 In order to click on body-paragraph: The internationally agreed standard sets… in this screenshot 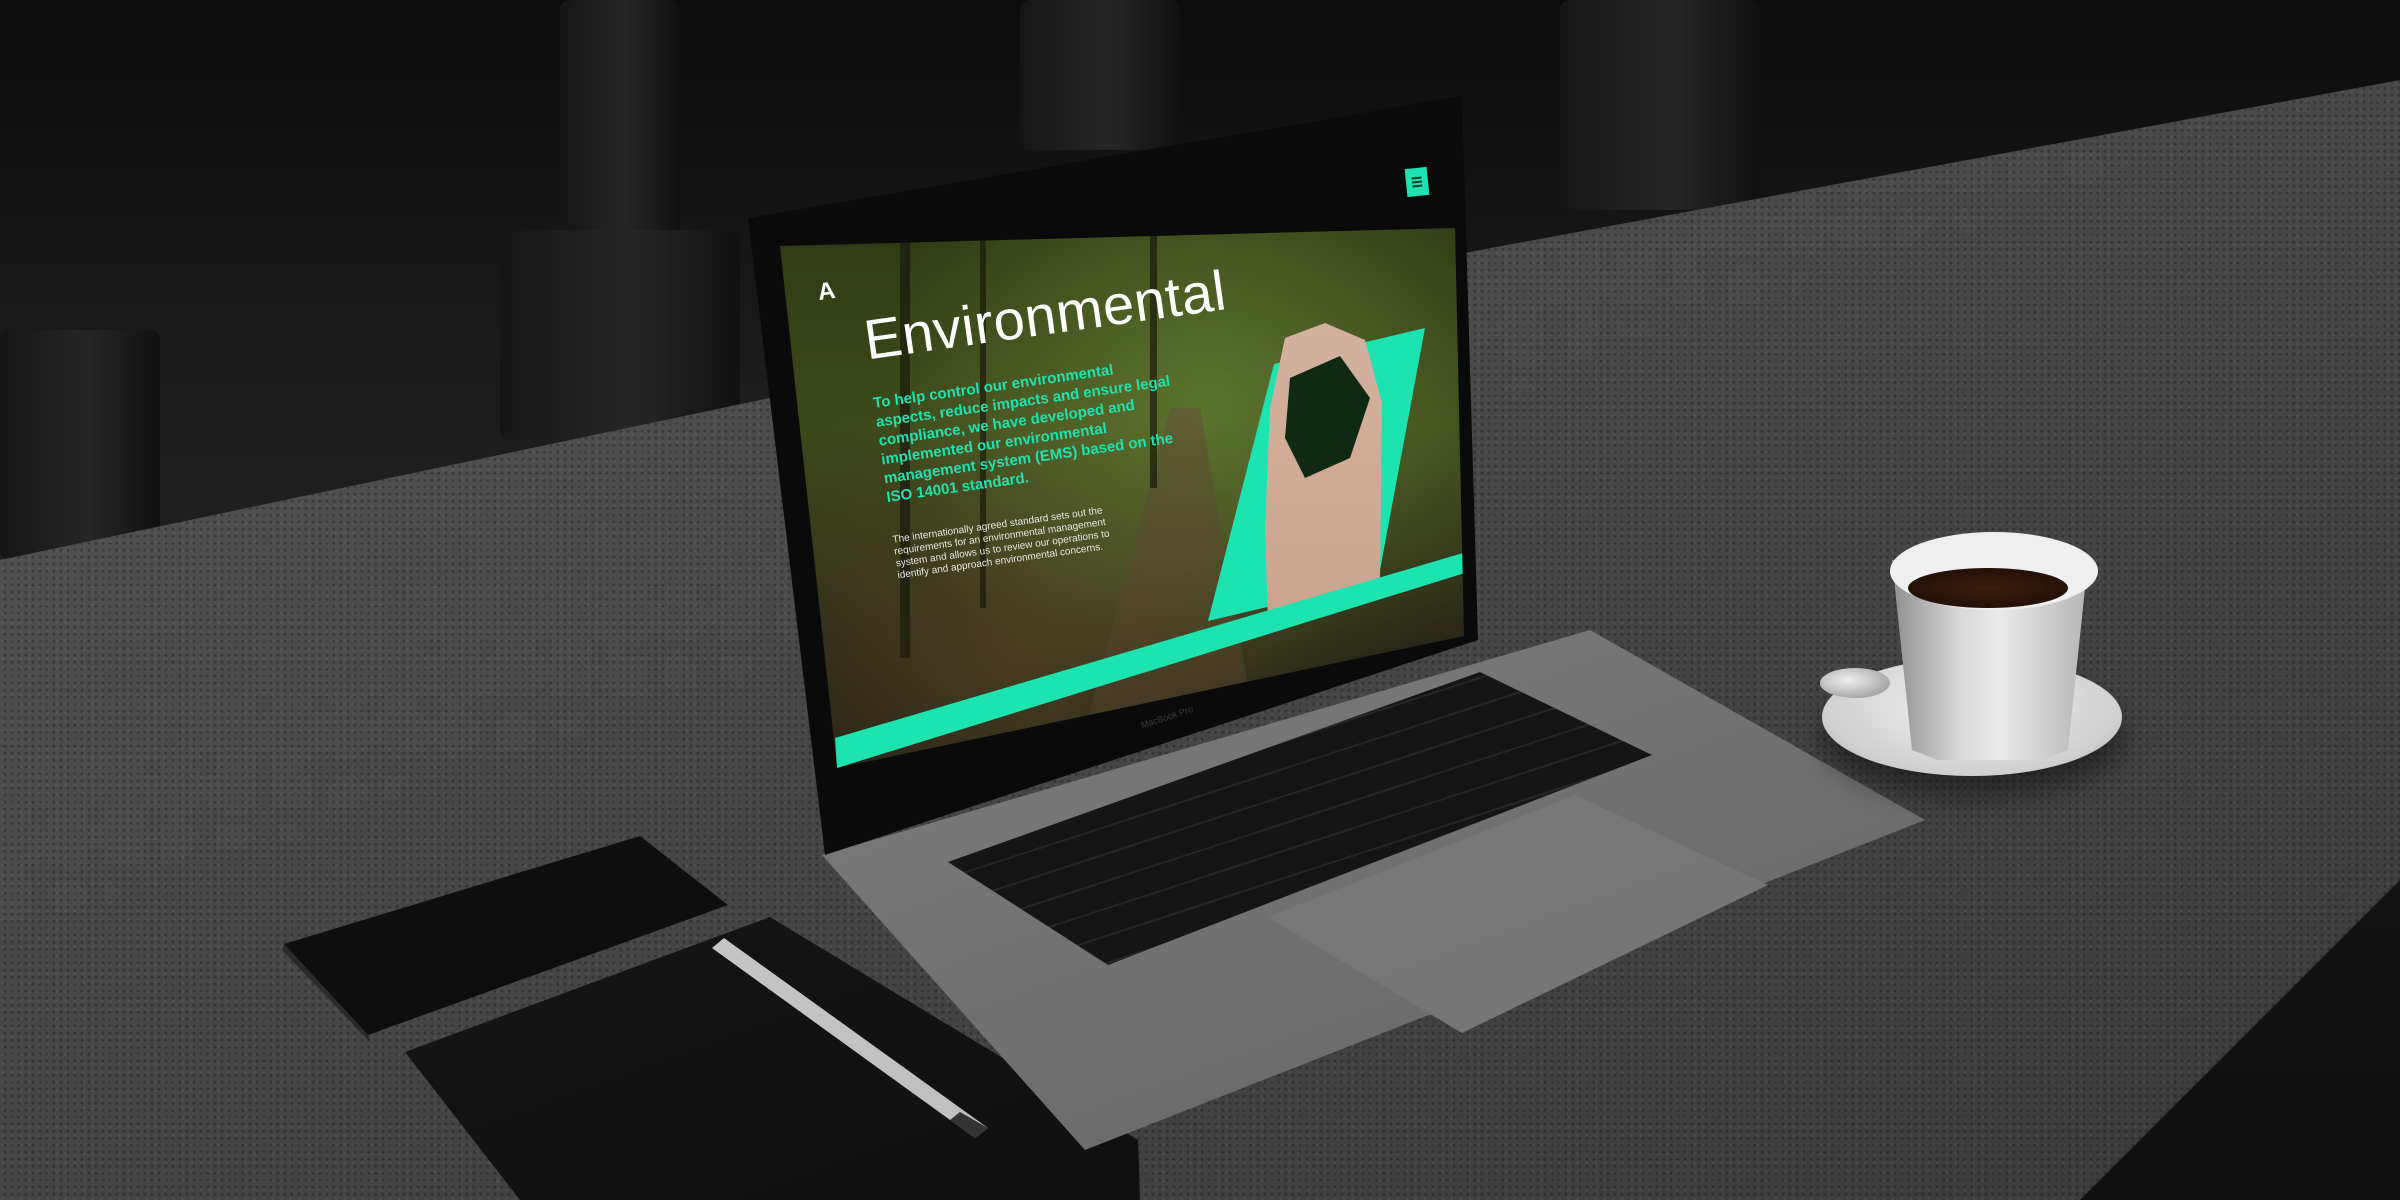, I will do `click(1001, 543)`.